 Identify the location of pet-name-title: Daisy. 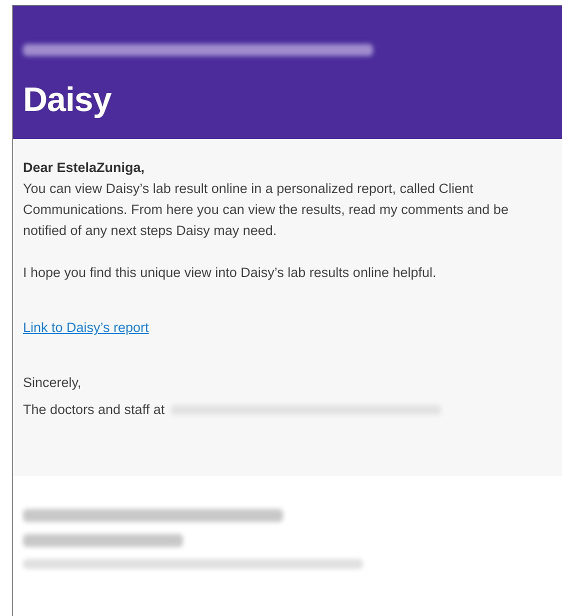
(67, 100).